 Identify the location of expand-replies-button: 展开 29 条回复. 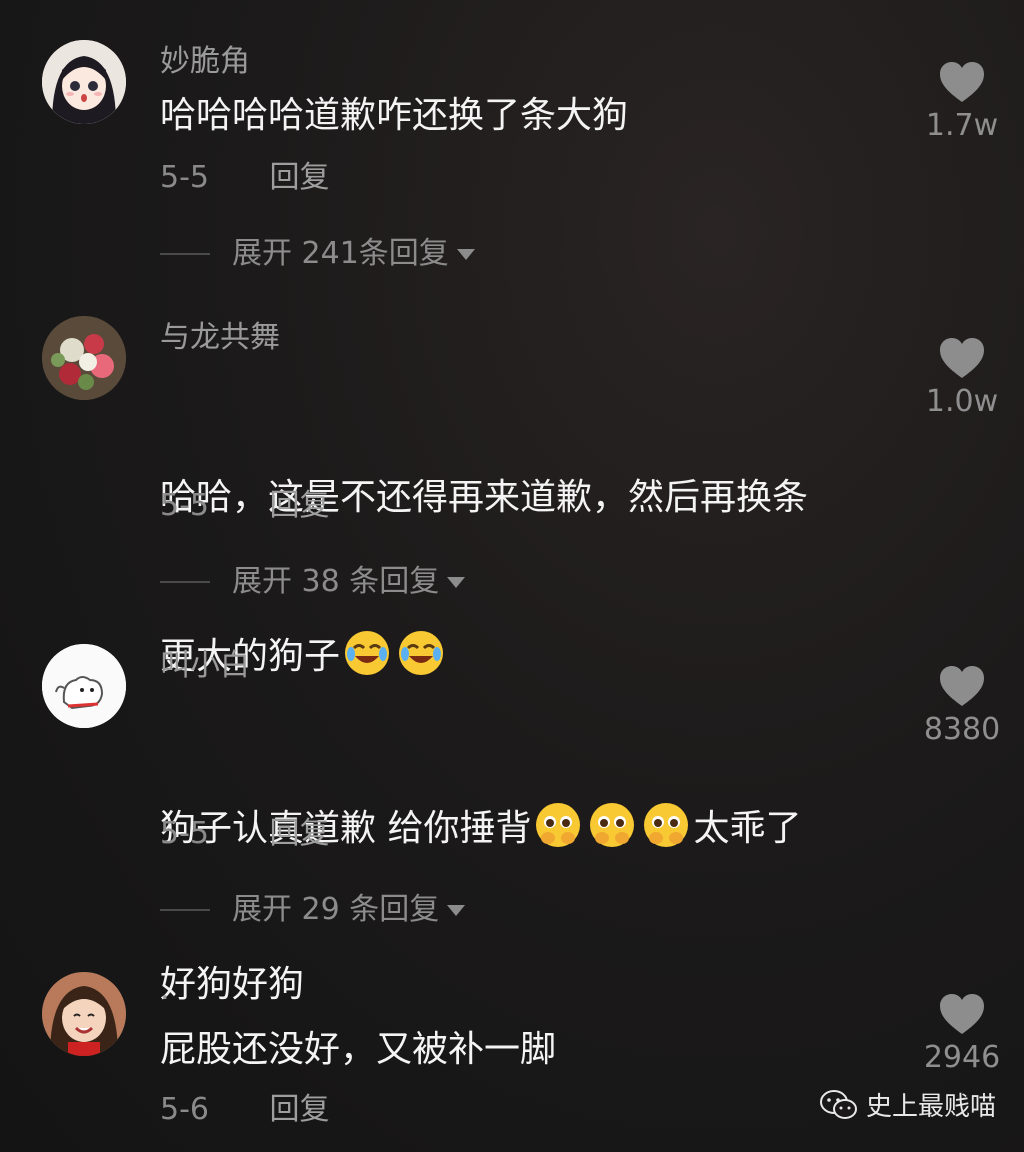
(313, 910).